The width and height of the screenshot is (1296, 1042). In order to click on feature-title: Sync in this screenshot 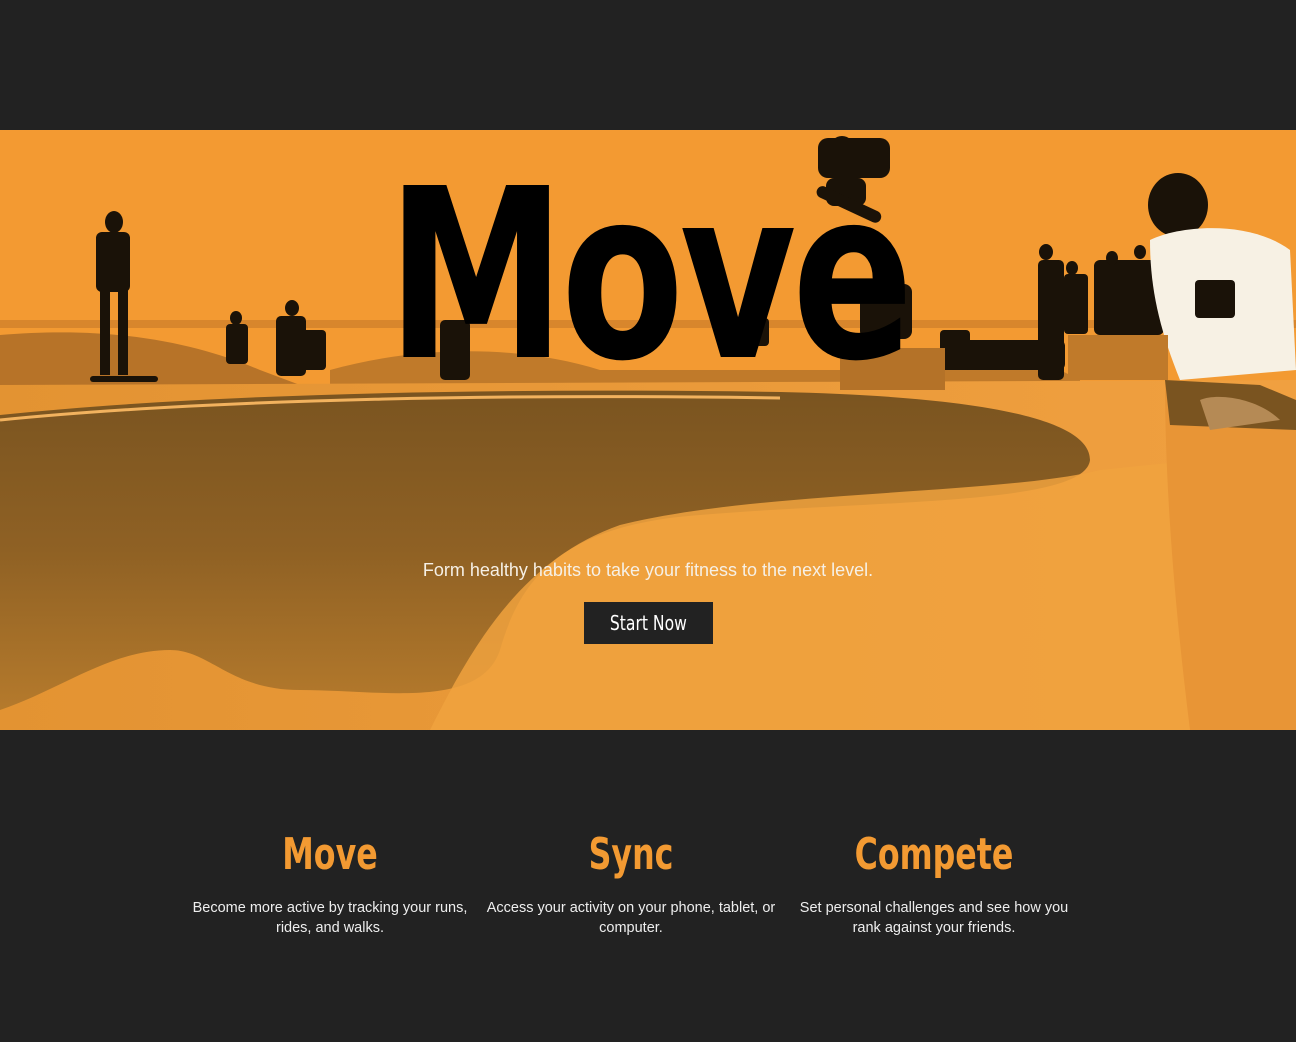, I will do `click(631, 854)`.